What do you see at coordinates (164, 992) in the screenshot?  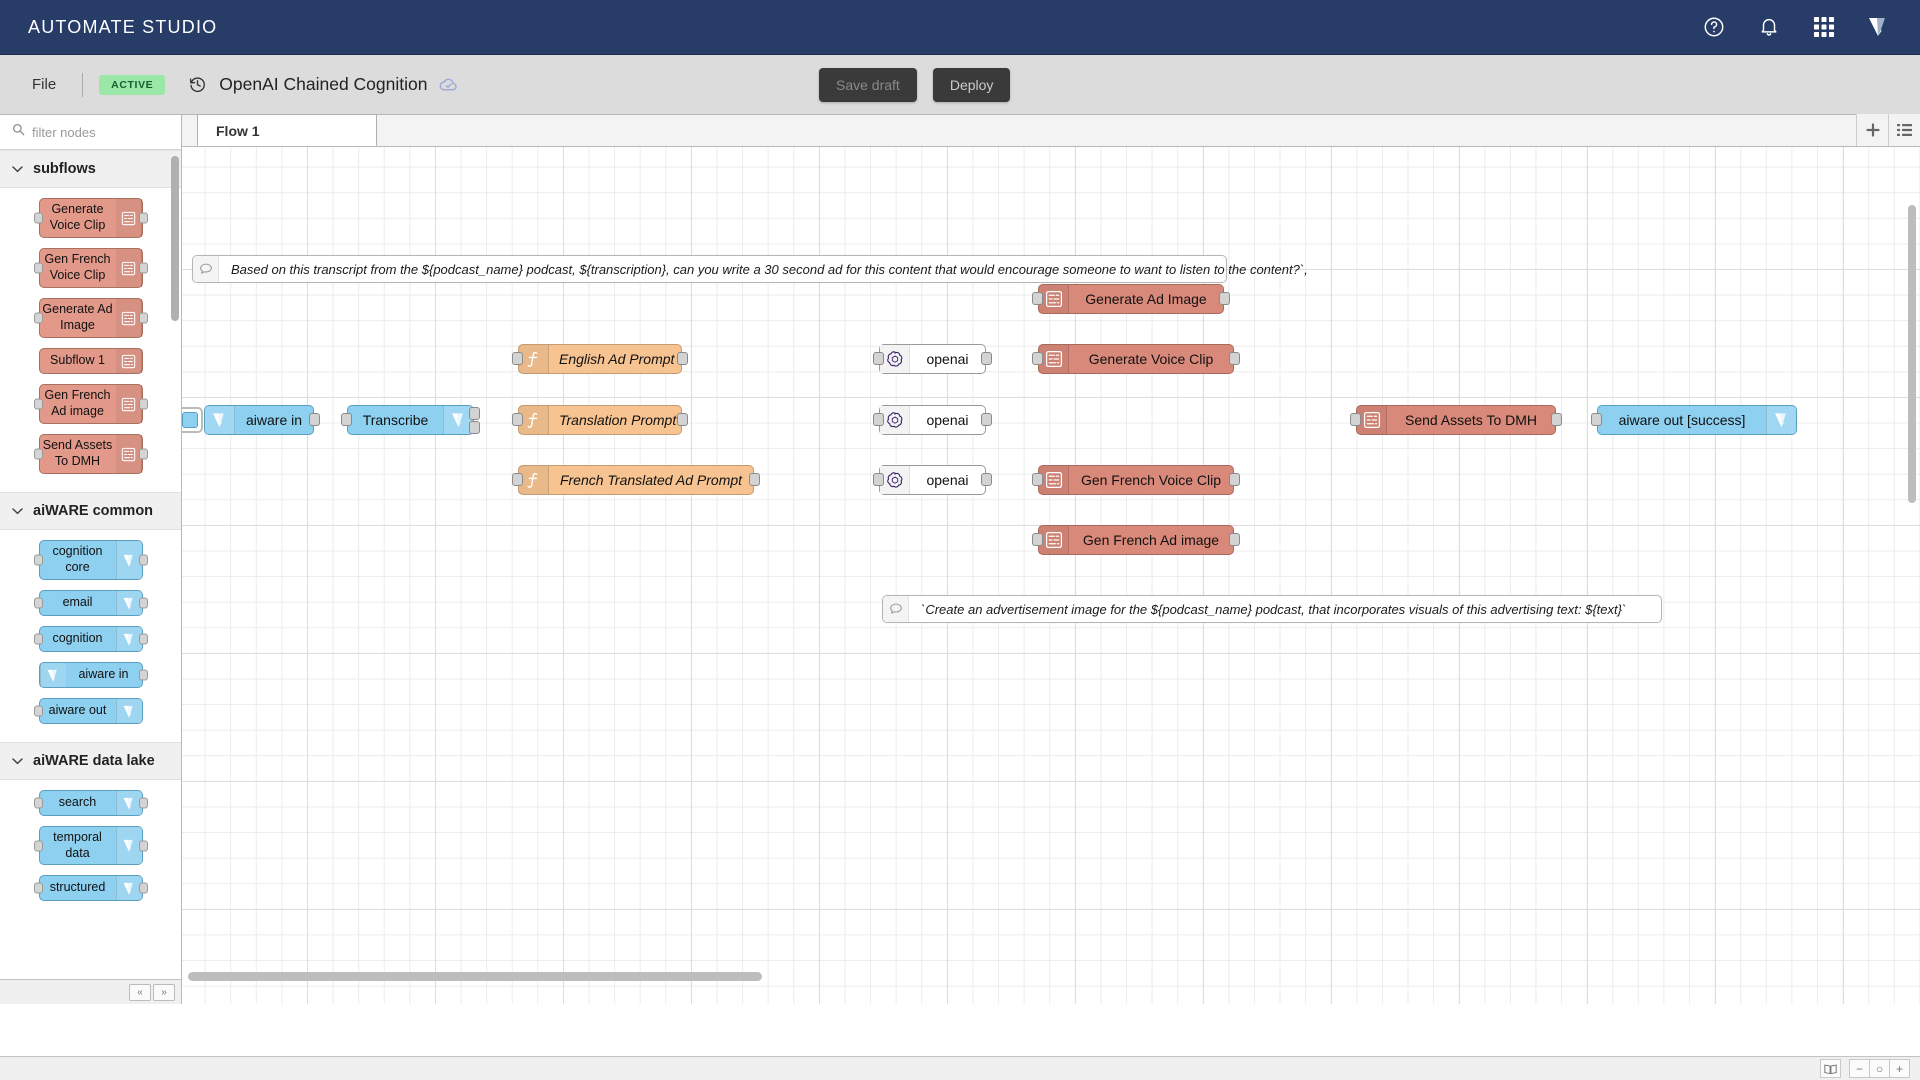 I see `expand-all-button: »` at bounding box center [164, 992].